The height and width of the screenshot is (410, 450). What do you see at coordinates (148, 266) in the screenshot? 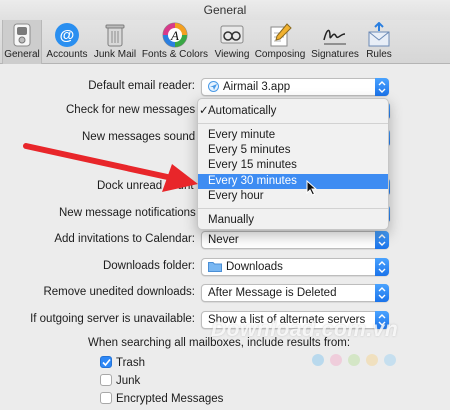
I see `downloads-folder-label: Downloads folder:` at bounding box center [148, 266].